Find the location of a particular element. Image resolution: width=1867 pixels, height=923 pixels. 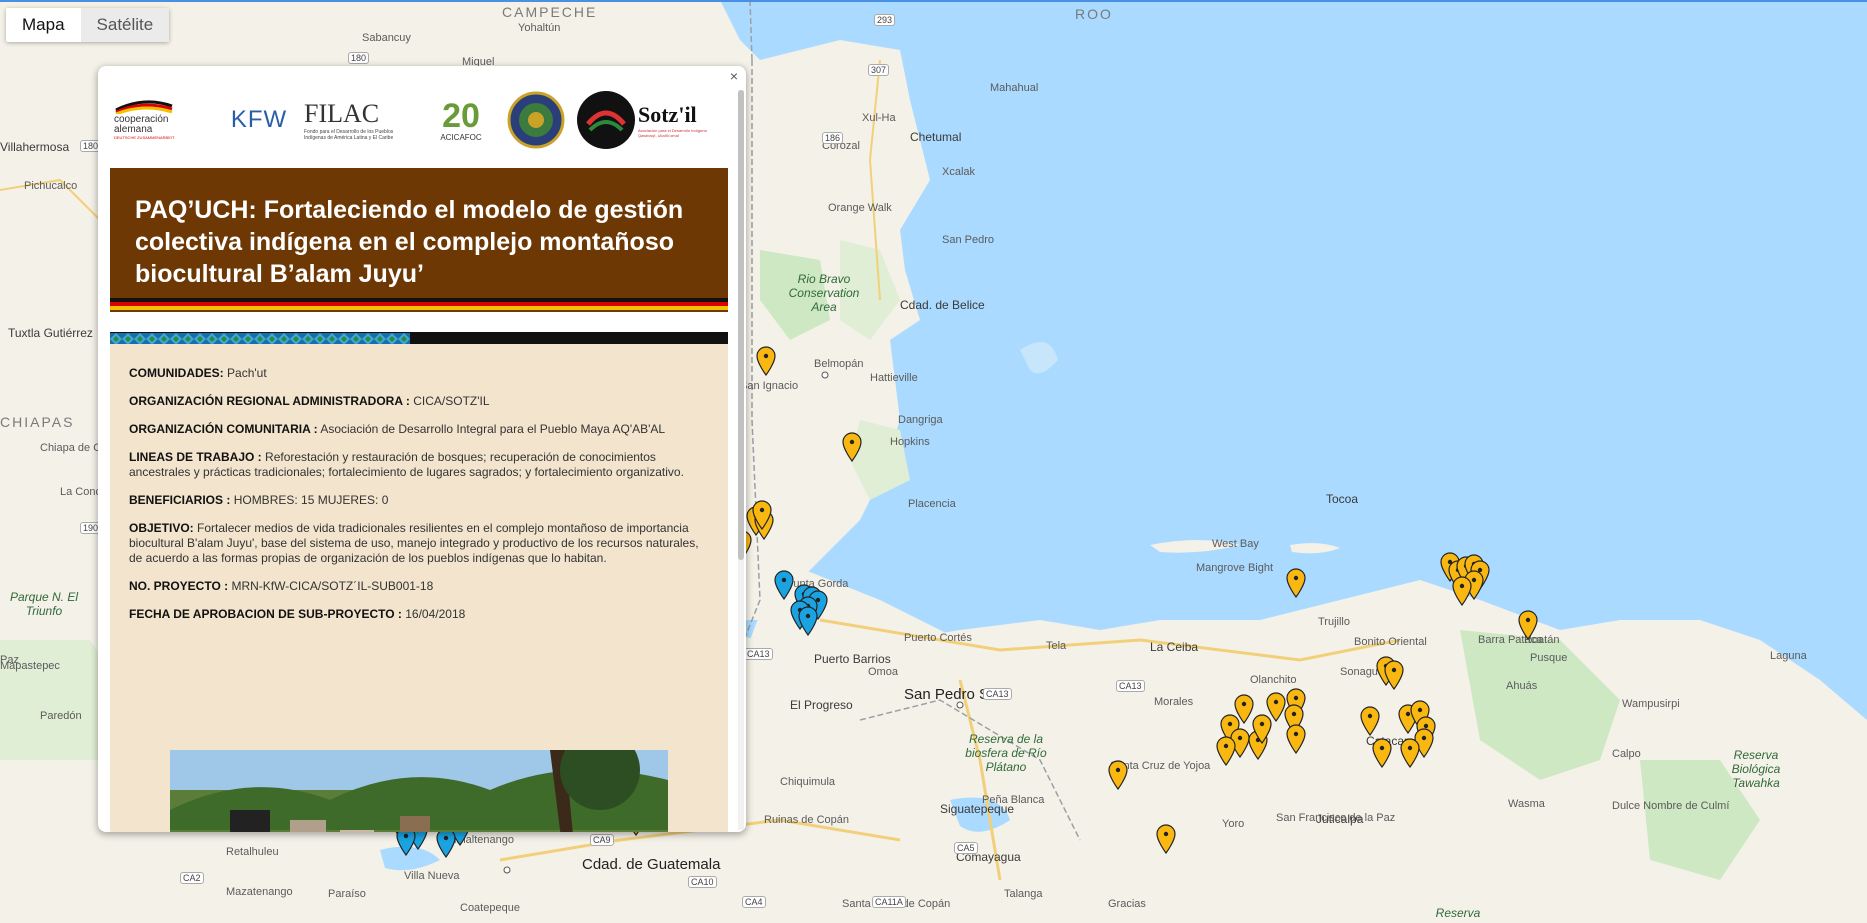

map-label: Cdad. de Belice is located at coordinates (942, 305).